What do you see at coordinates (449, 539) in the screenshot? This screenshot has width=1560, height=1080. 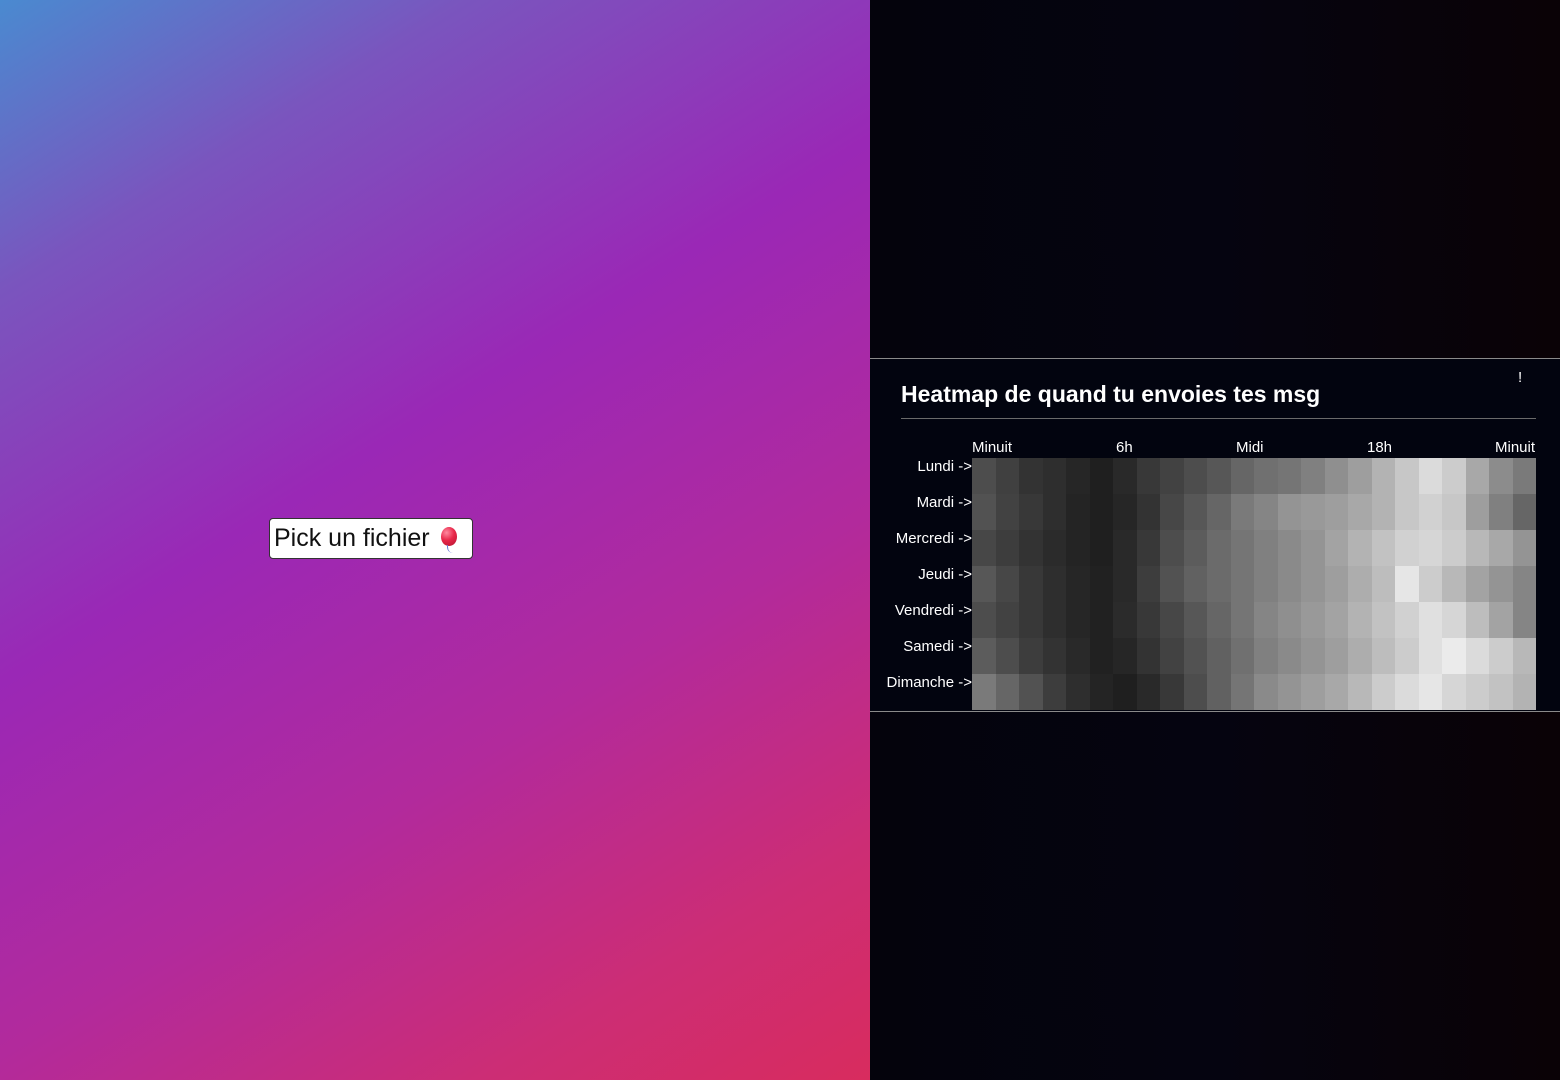 I see `balloon-icon` at bounding box center [449, 539].